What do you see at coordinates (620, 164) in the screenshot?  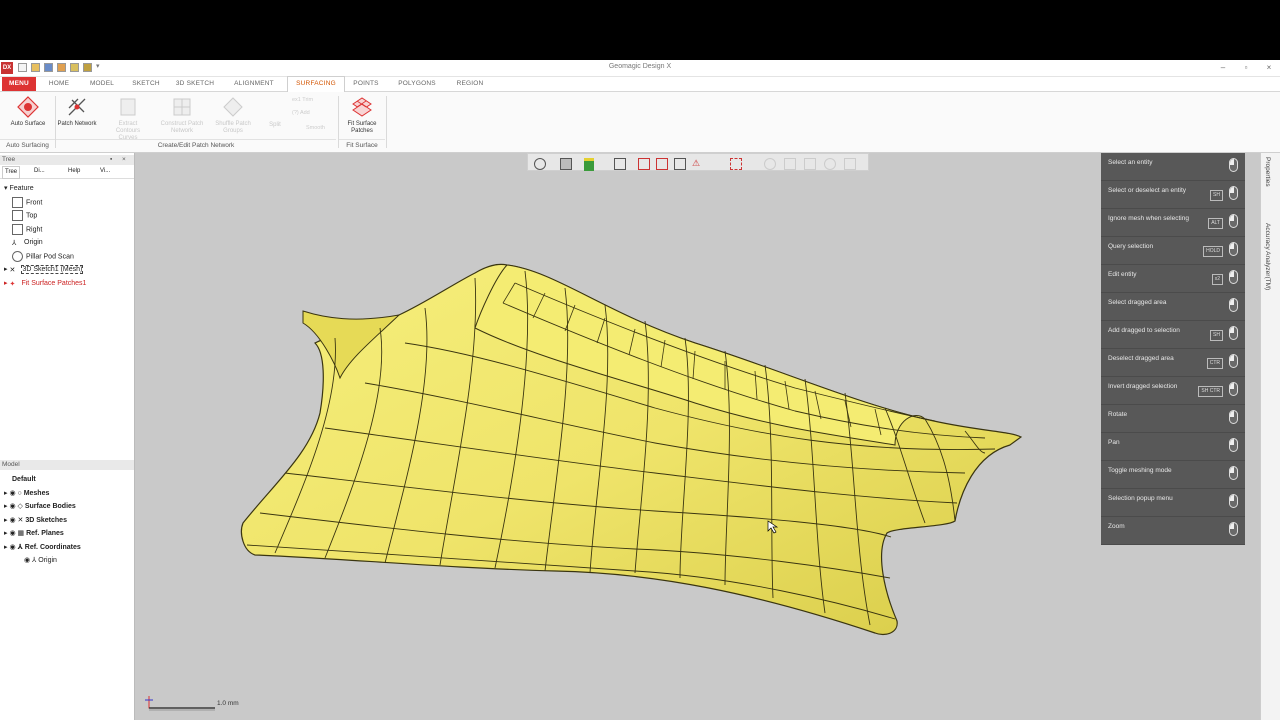 I see `front-view-icon` at bounding box center [620, 164].